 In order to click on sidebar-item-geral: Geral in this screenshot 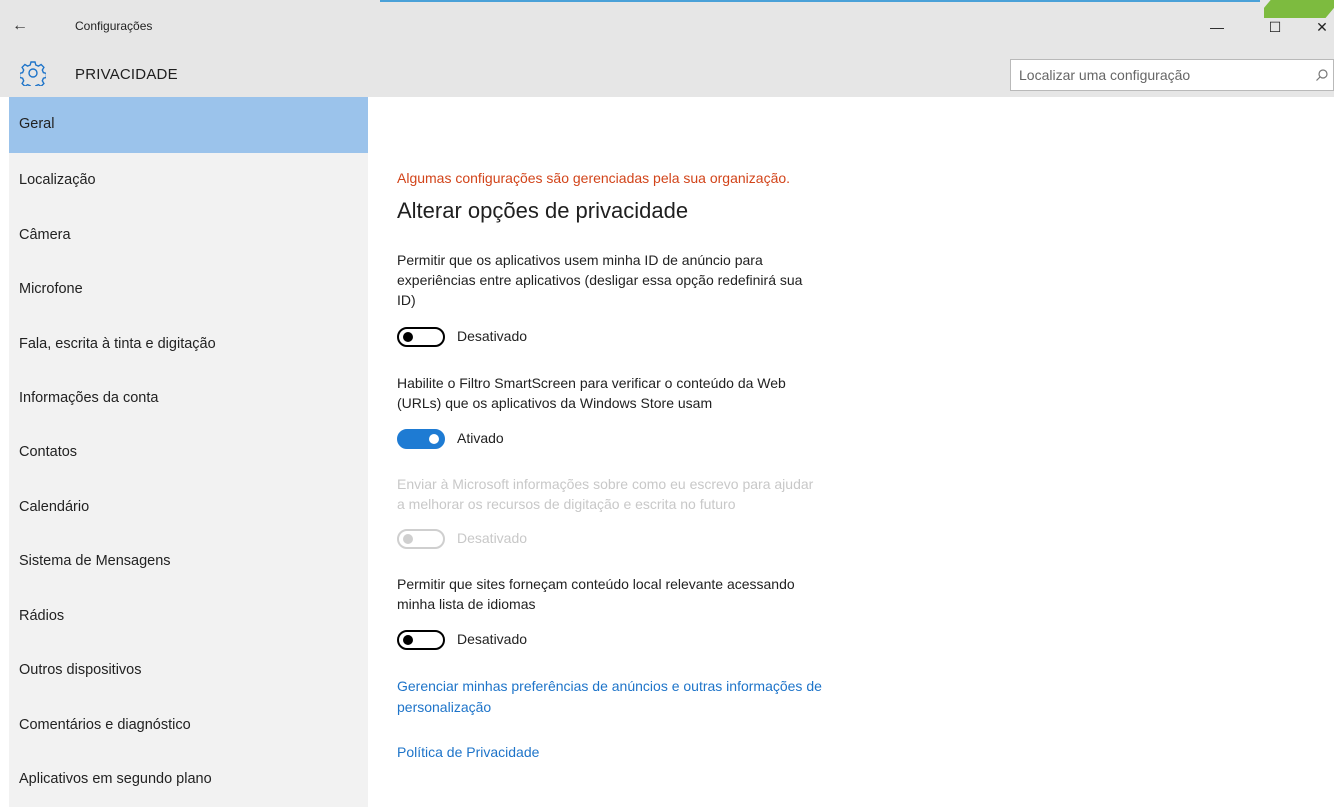, I will do `click(188, 125)`.